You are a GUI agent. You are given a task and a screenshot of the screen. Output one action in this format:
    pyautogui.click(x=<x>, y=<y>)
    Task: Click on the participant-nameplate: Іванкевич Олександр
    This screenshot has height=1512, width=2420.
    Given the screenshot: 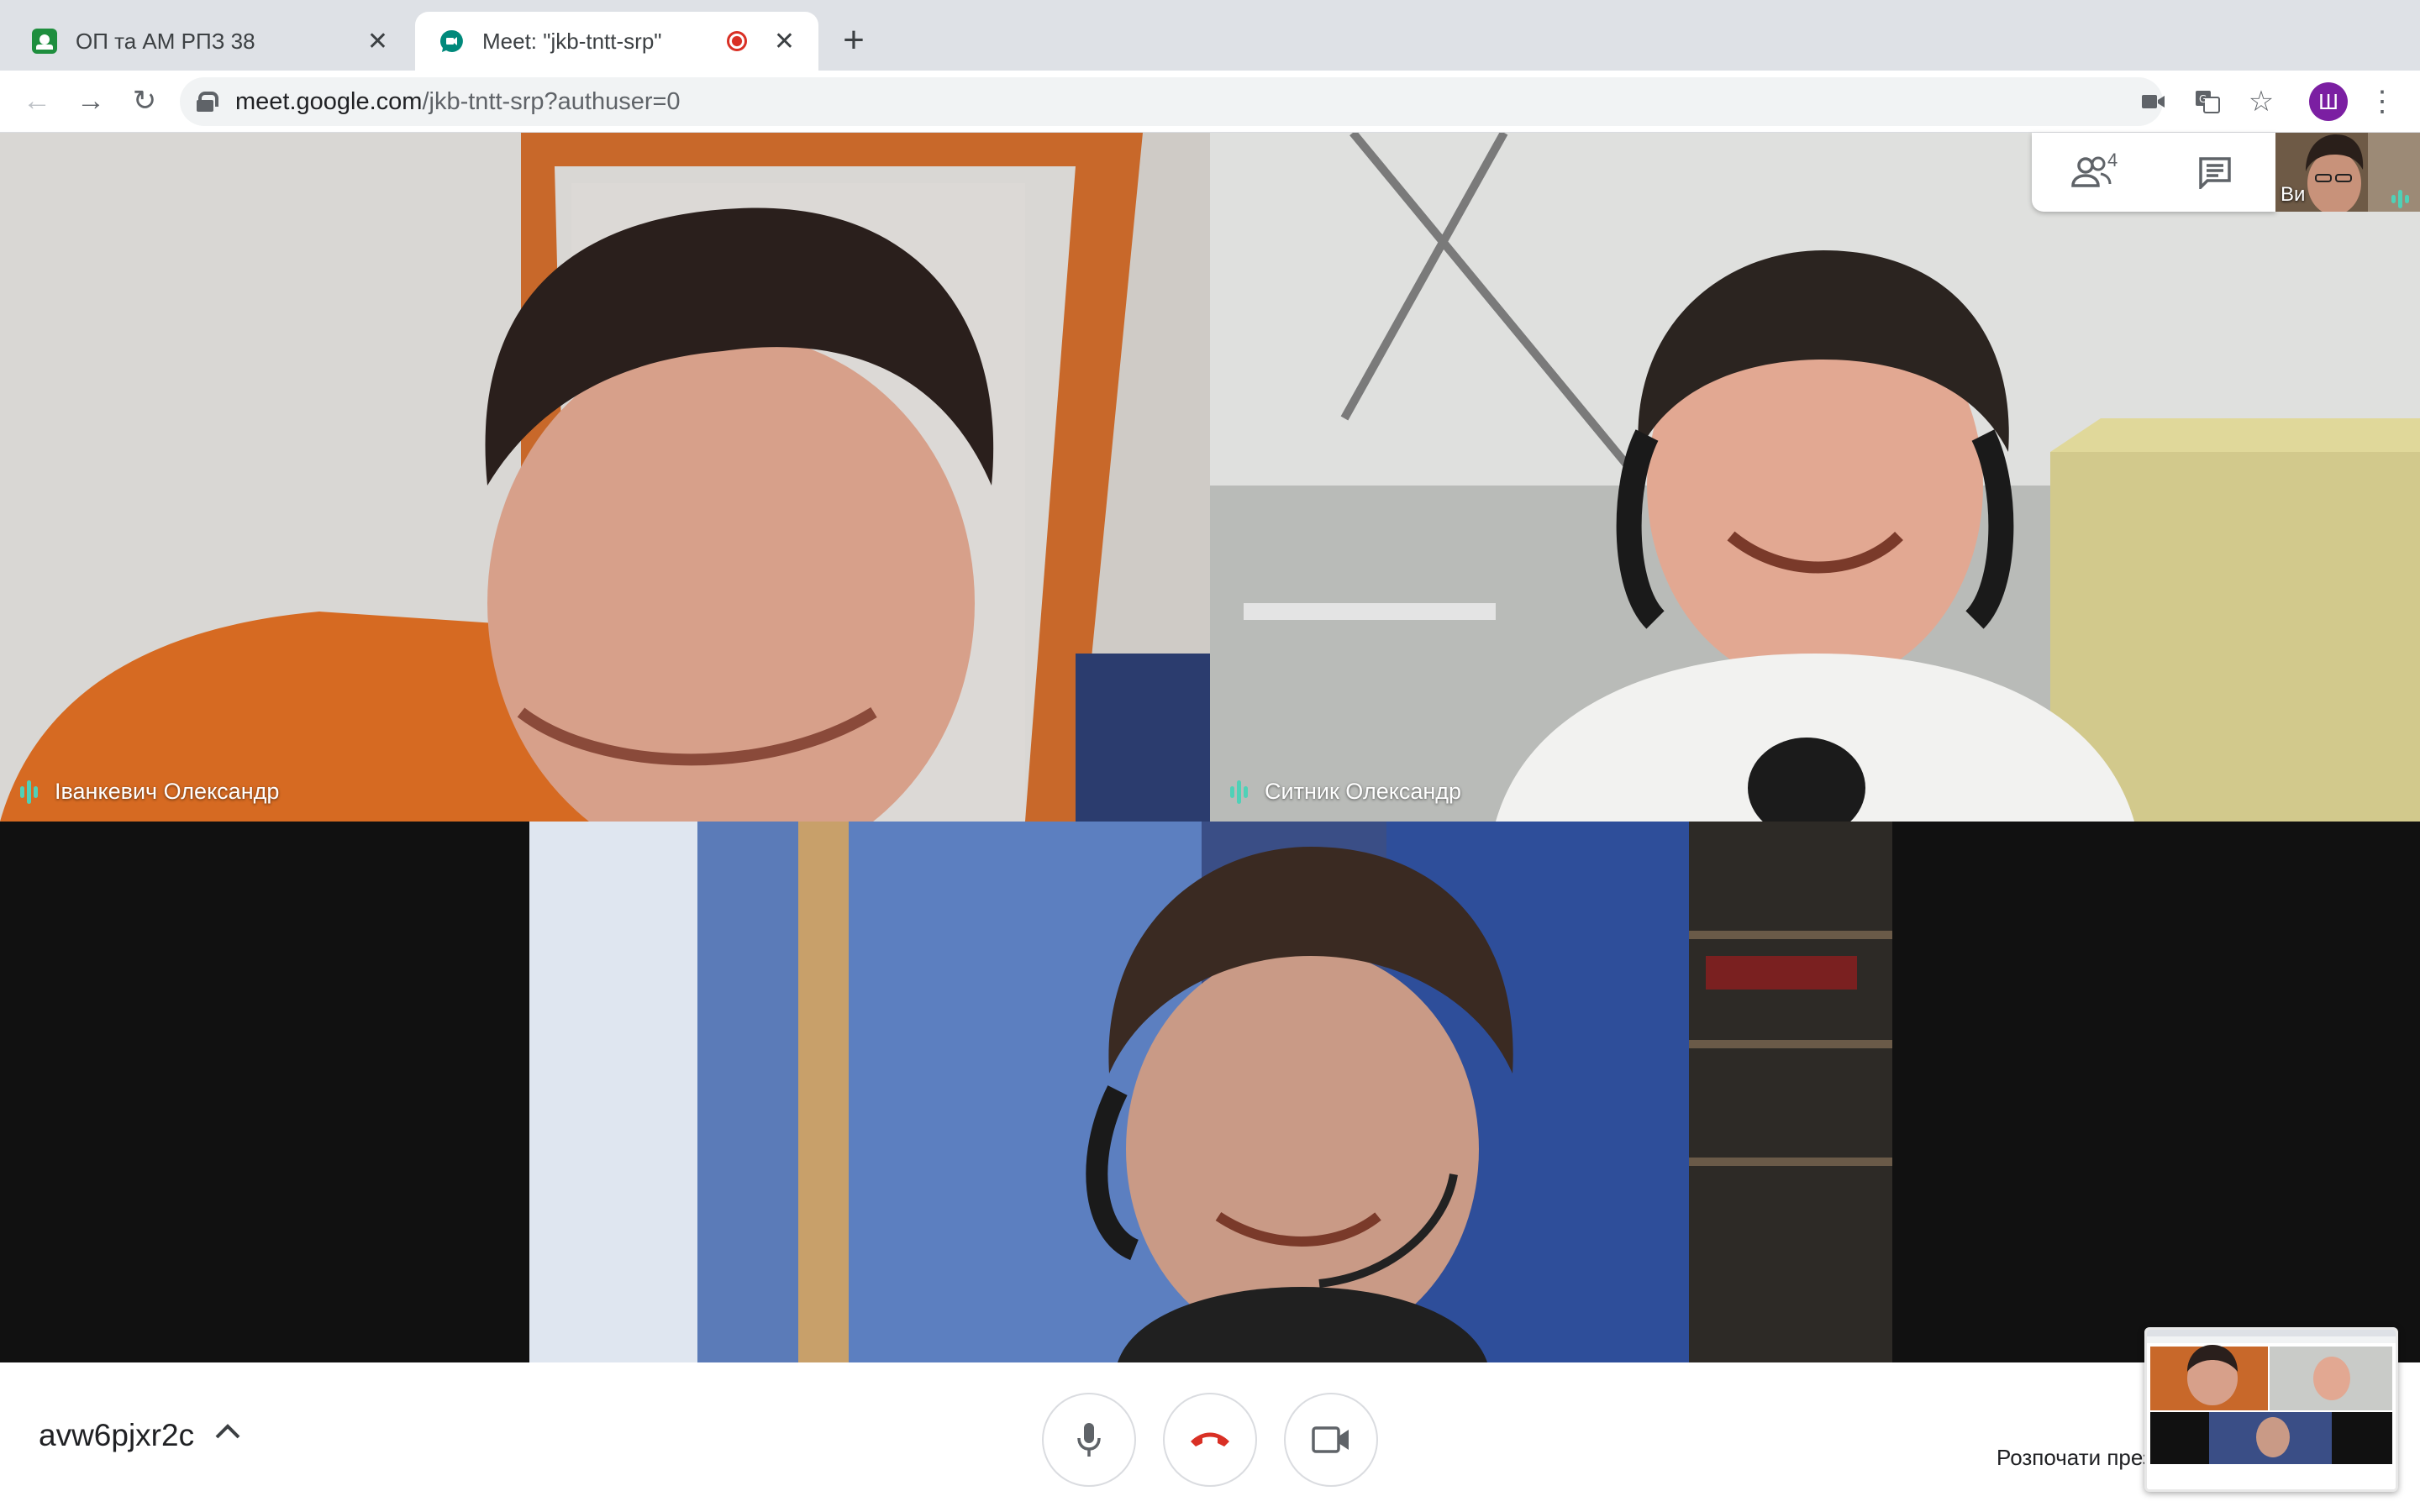 What is the action you would take?
    pyautogui.click(x=149, y=792)
    